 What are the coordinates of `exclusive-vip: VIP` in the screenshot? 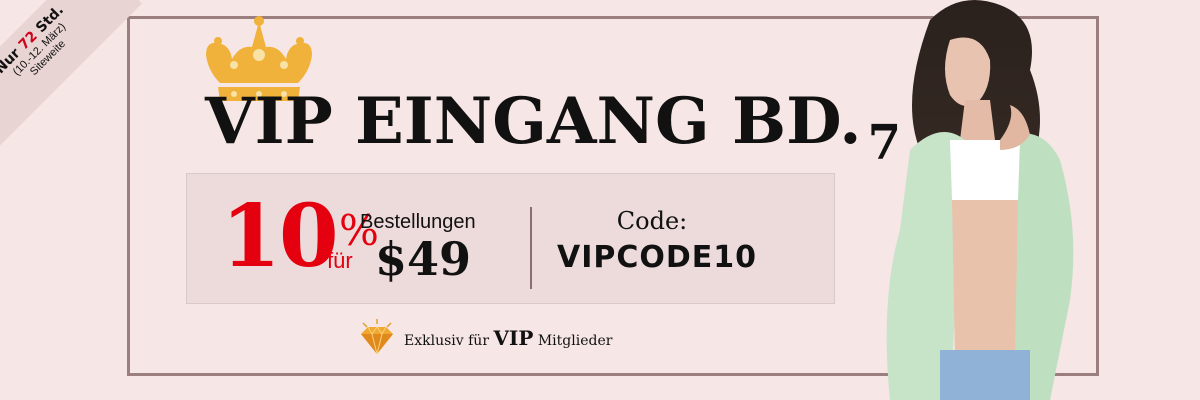 It's located at (513, 338).